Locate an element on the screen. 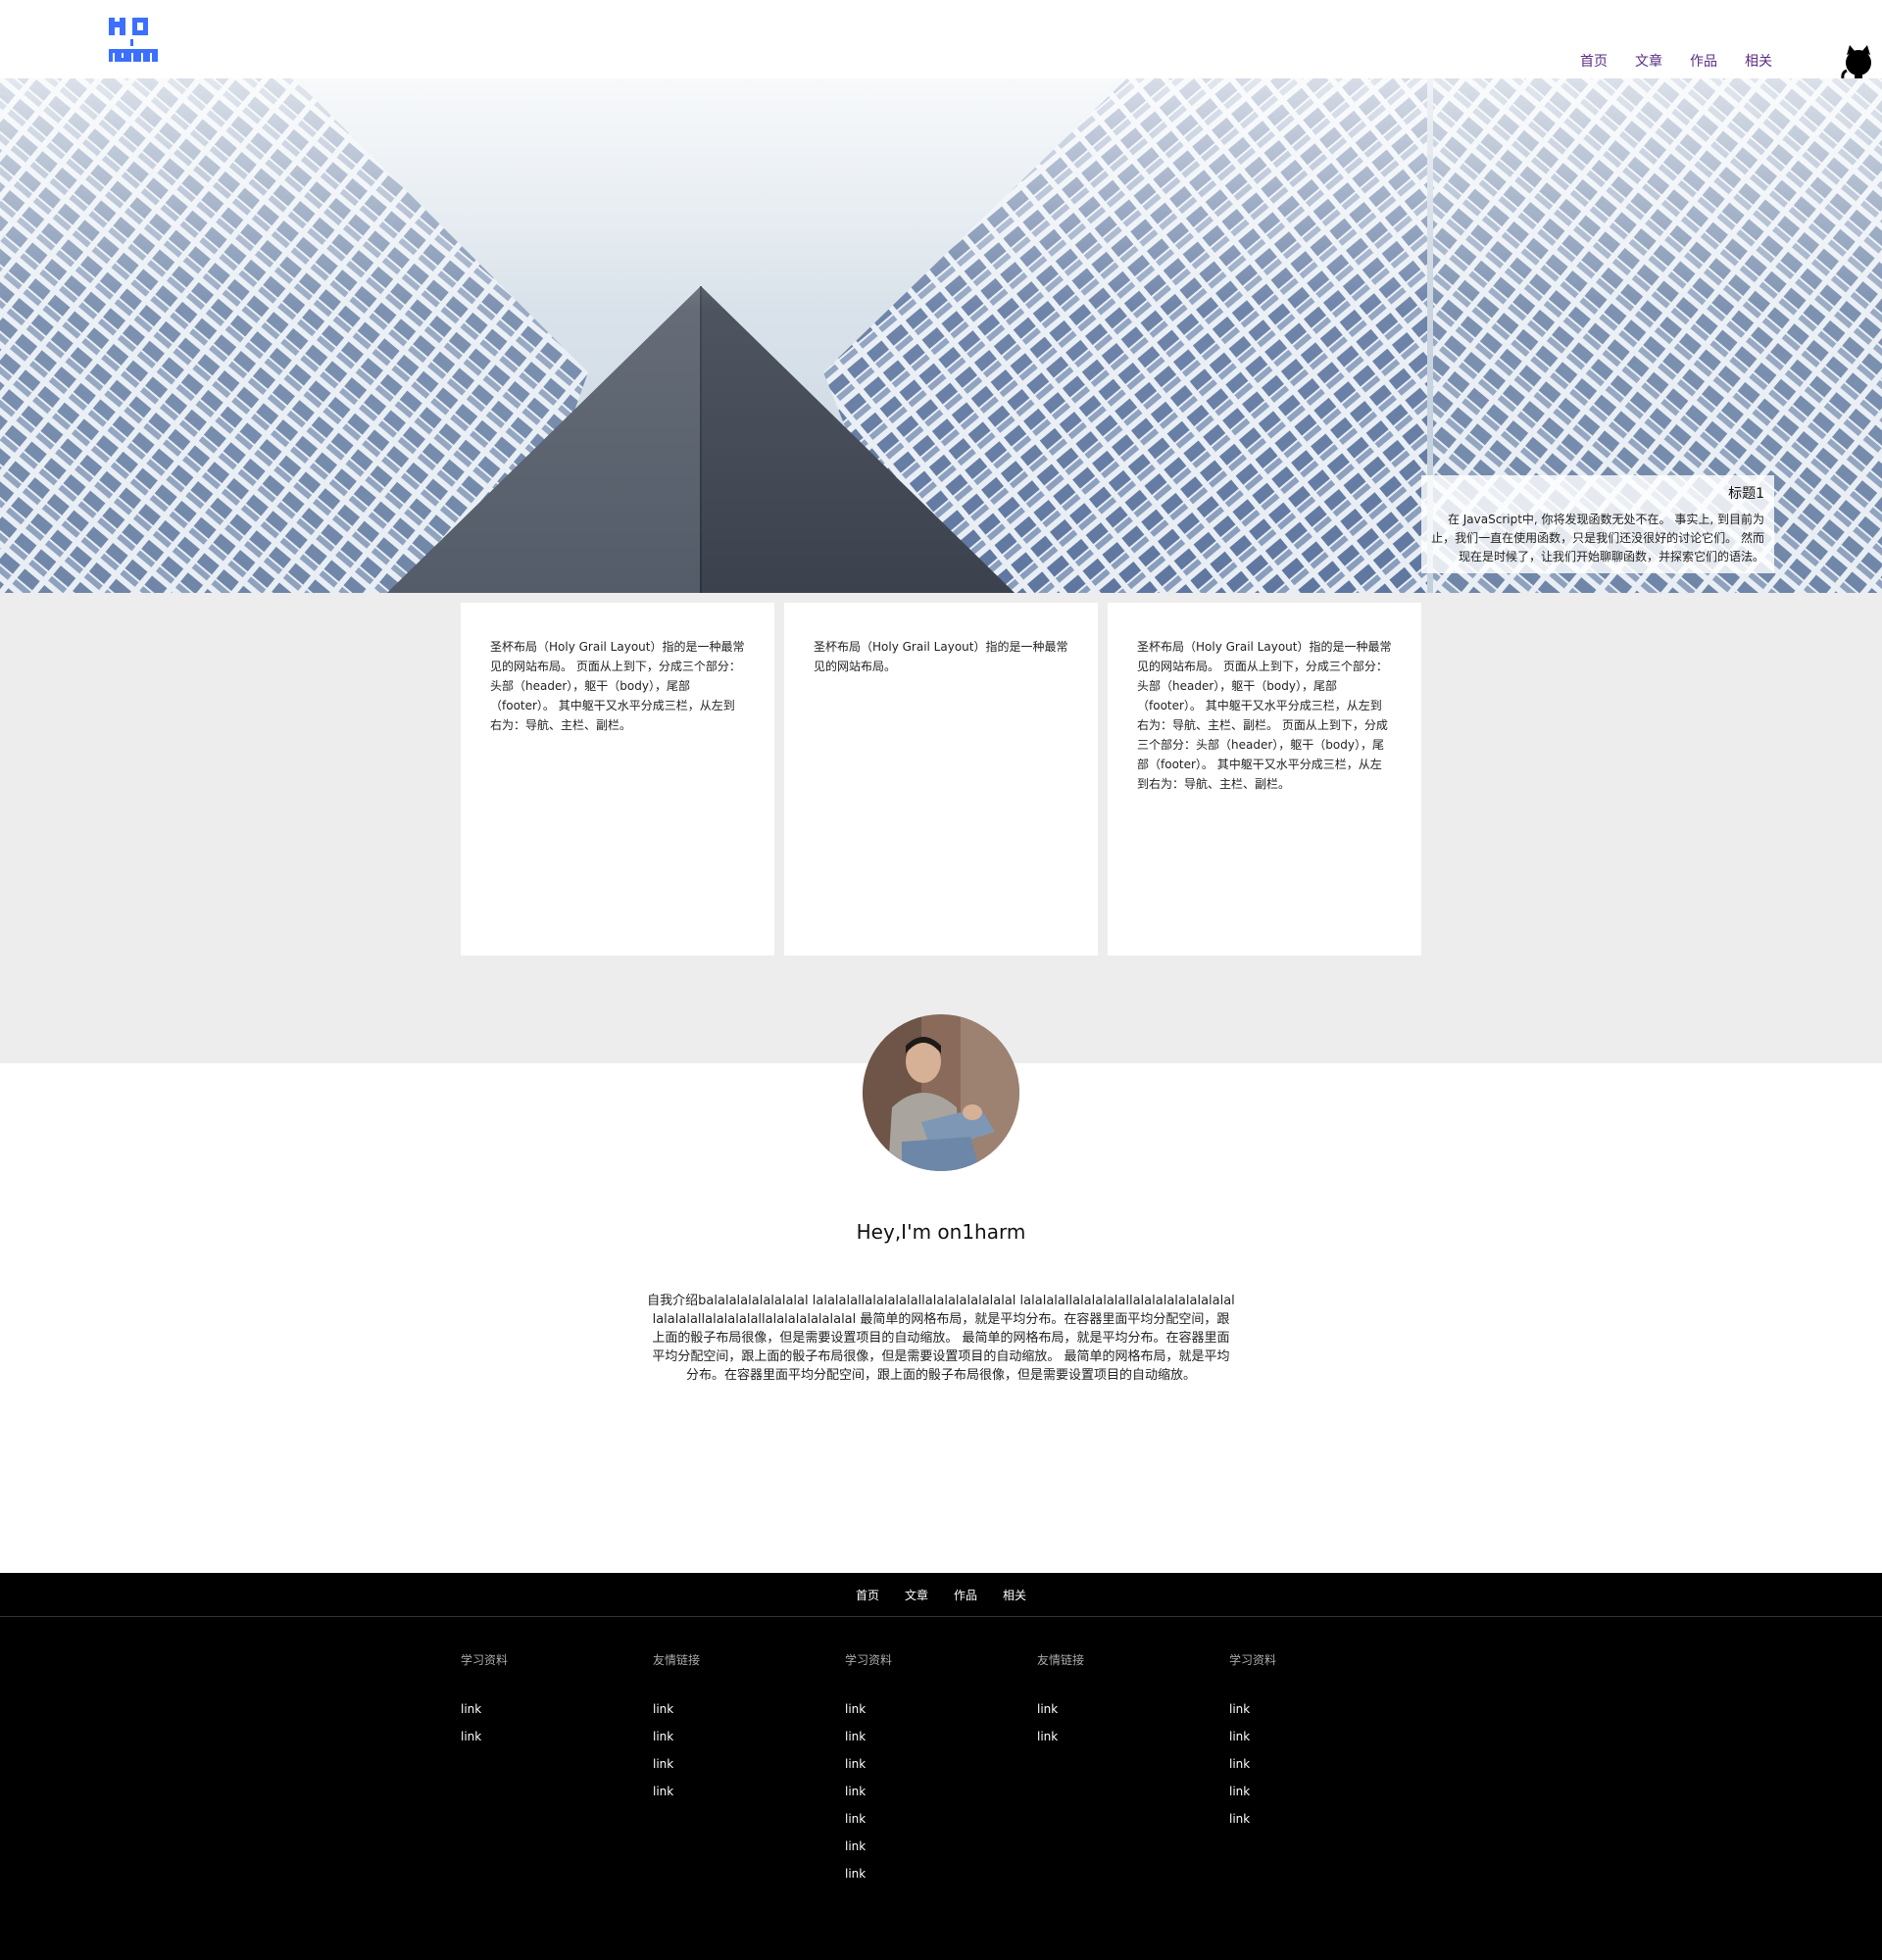  site-header: 首页 文章 作品 相关 is located at coordinates (941, 41).